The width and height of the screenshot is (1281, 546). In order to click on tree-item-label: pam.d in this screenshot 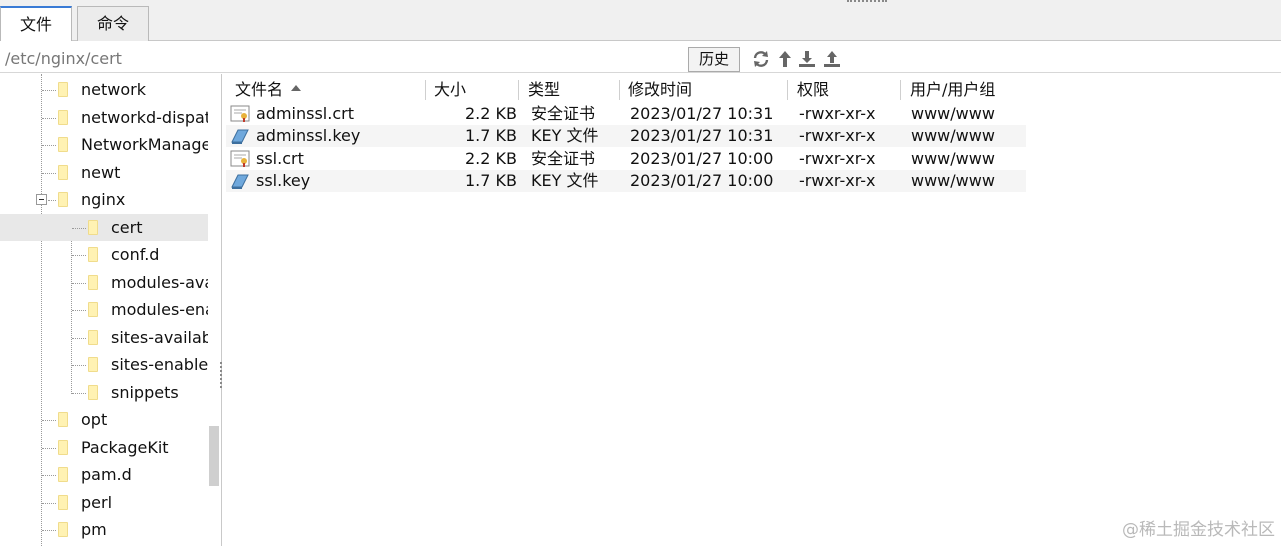, I will do `click(106, 474)`.